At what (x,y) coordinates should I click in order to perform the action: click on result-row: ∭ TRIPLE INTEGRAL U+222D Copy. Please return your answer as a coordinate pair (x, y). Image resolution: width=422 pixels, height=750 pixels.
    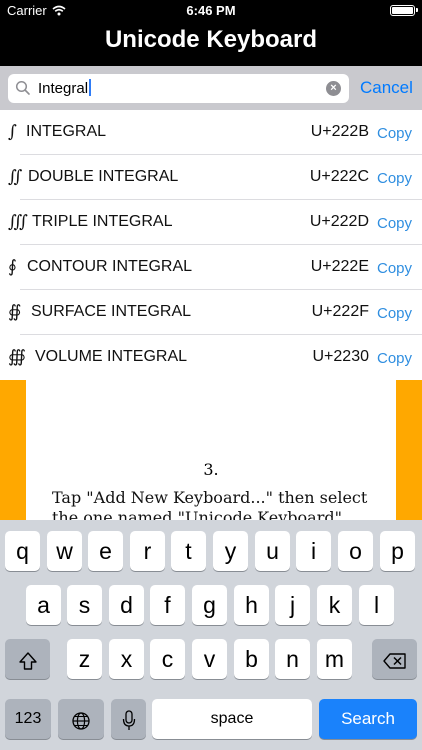
    Looking at the image, I should click on (211, 222).